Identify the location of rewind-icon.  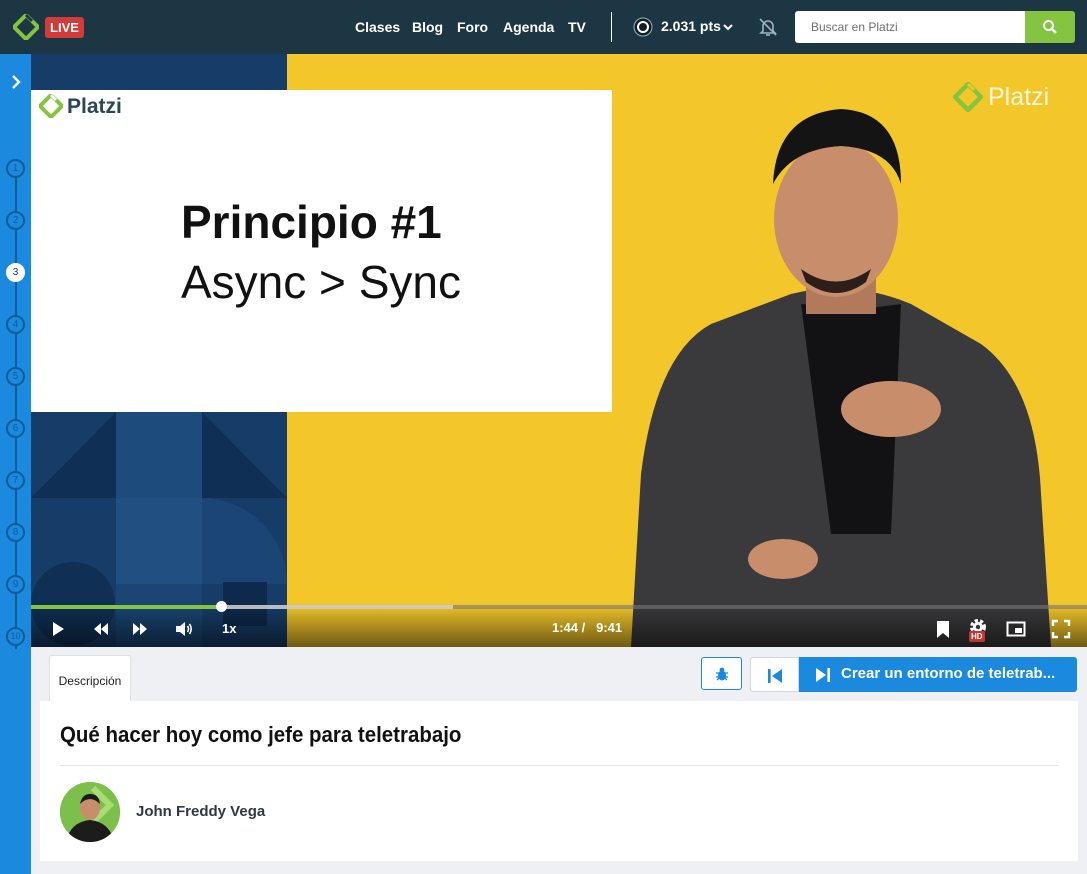
(101, 629).